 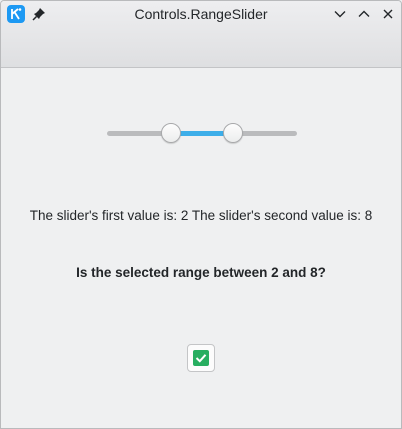 I want to click on slider-first-handle, so click(x=171, y=133).